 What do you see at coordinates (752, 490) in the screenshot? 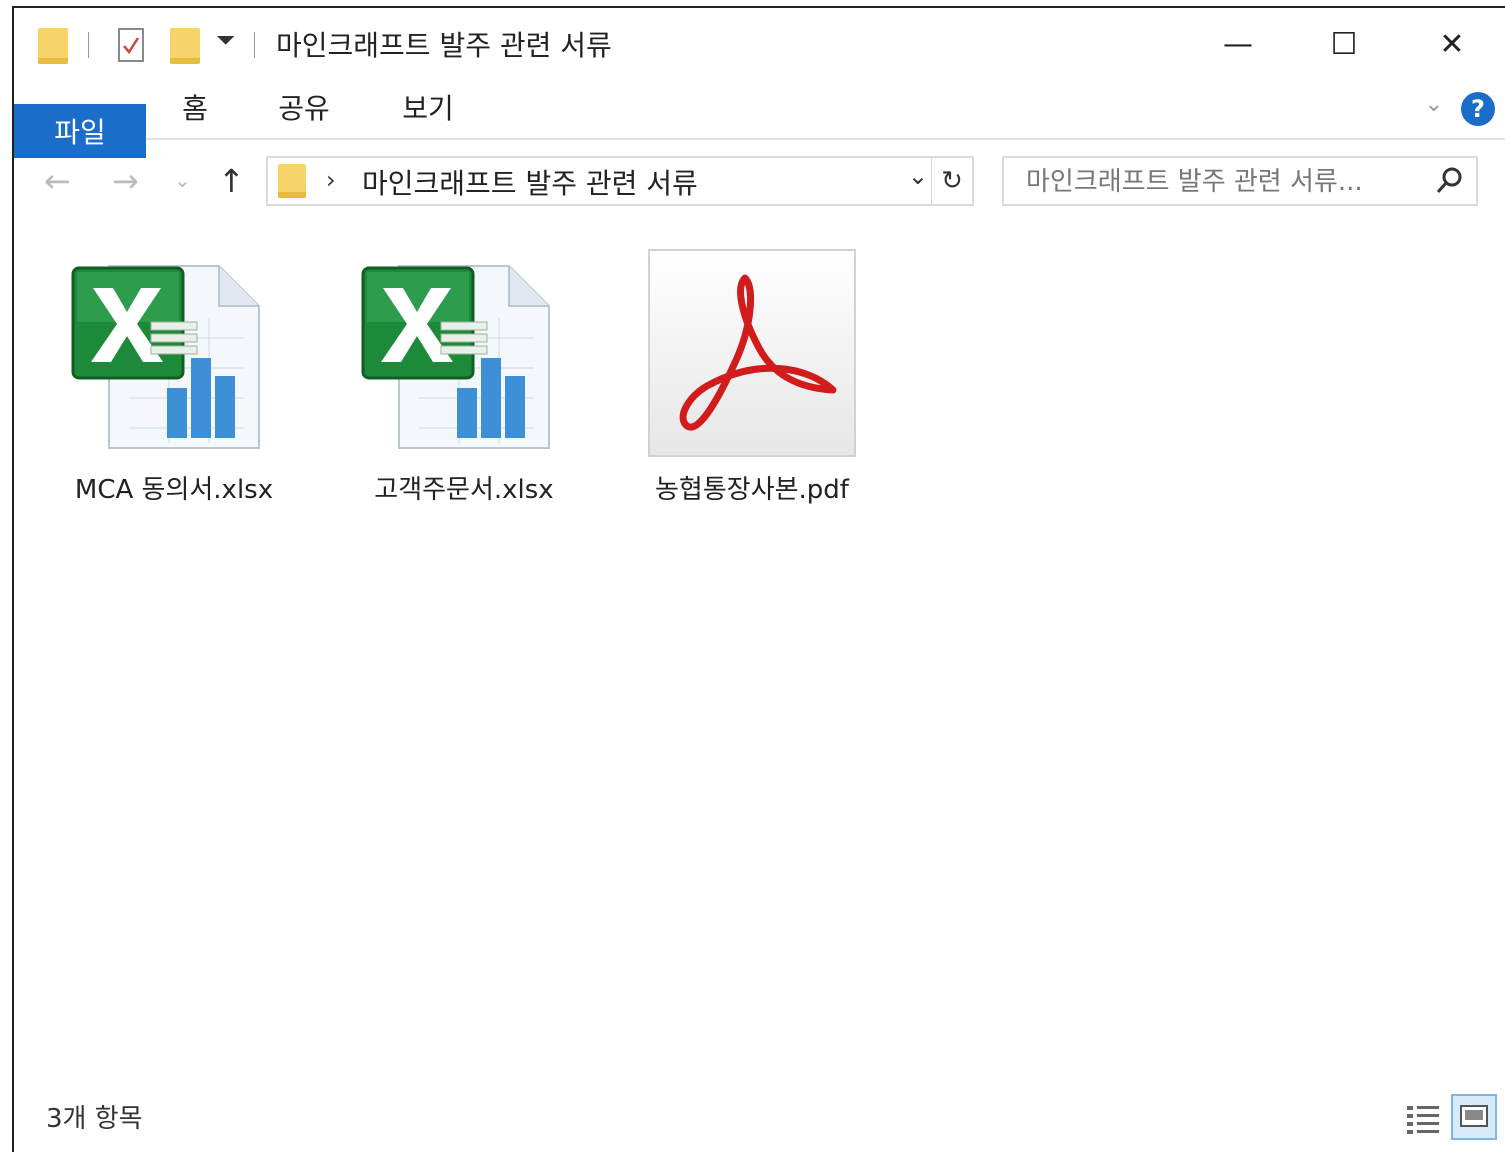
I see `file-name: 농협통장사본.pdf` at bounding box center [752, 490].